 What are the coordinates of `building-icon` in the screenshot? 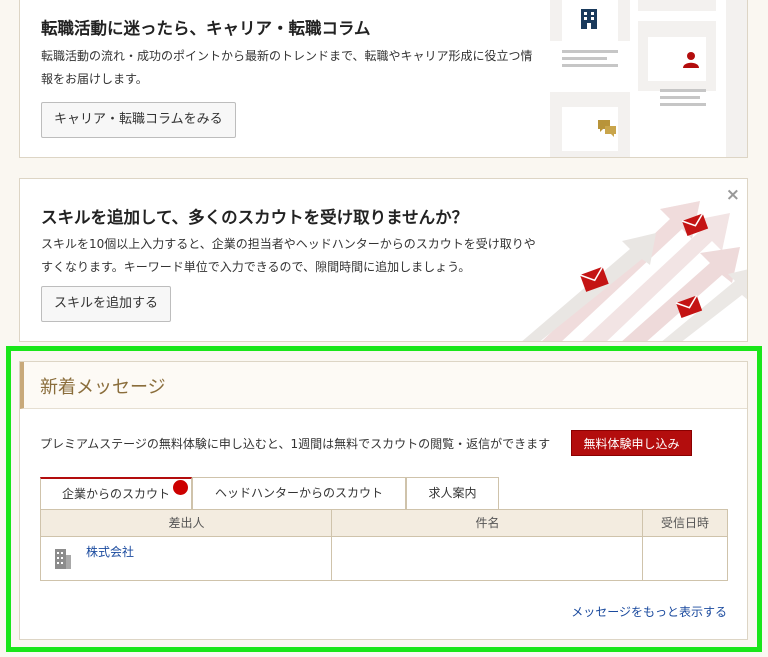 It's located at (589, 19).